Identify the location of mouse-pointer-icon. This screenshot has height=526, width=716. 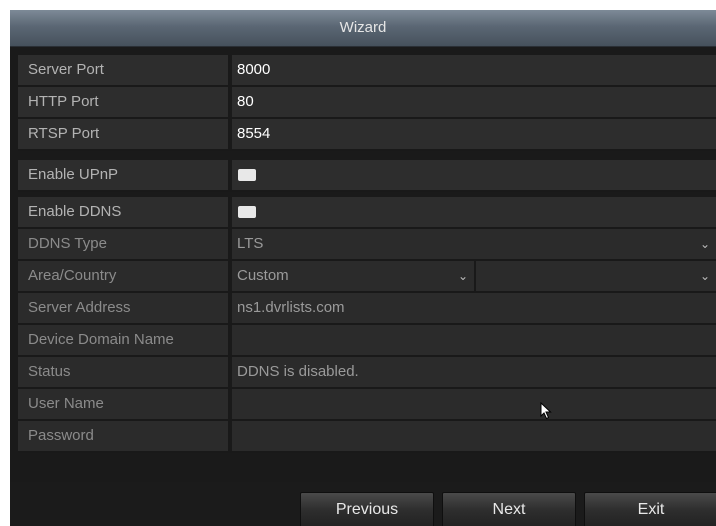
(546, 411).